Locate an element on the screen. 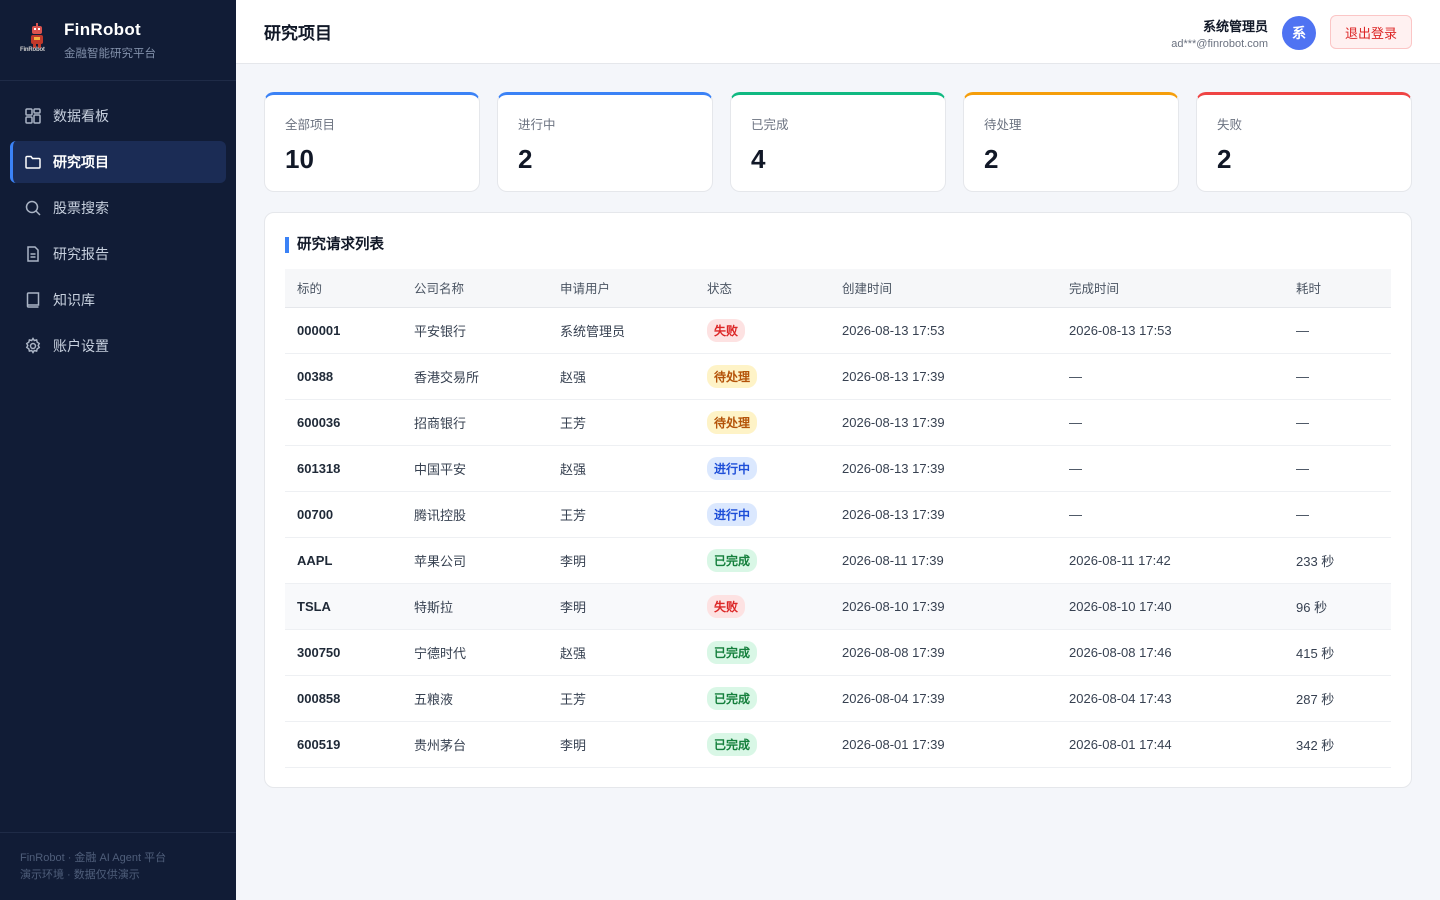 The height and width of the screenshot is (900, 1440). dashboard-icon is located at coordinates (33, 116).